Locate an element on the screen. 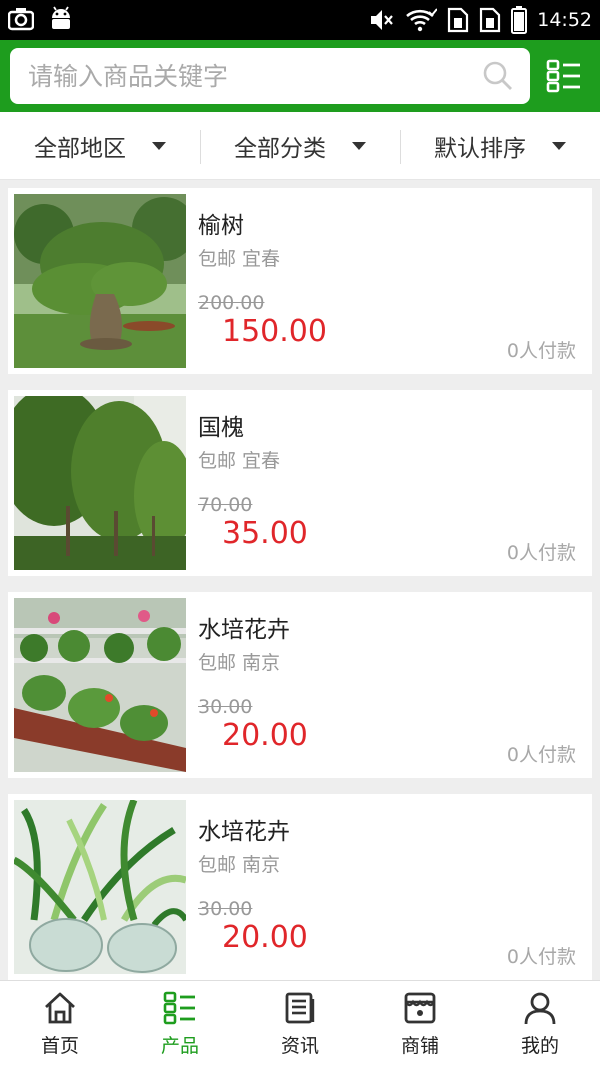  wifi-icon is located at coordinates (422, 20).